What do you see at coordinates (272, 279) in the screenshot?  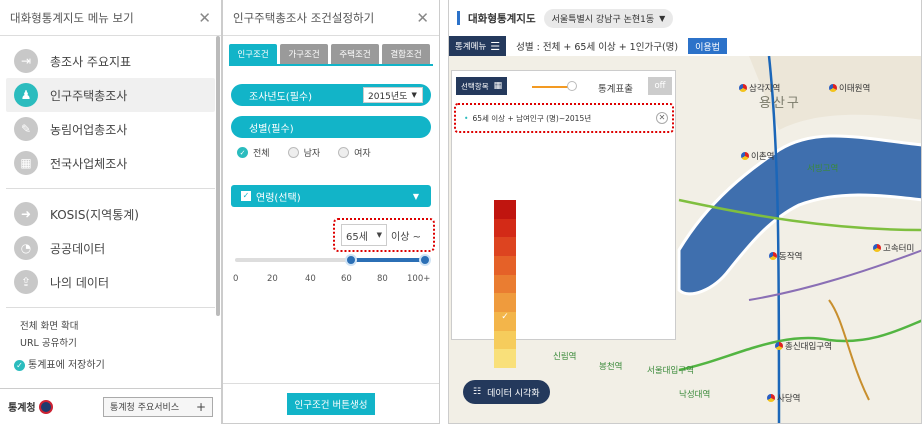 I see `tick-label: 20` at bounding box center [272, 279].